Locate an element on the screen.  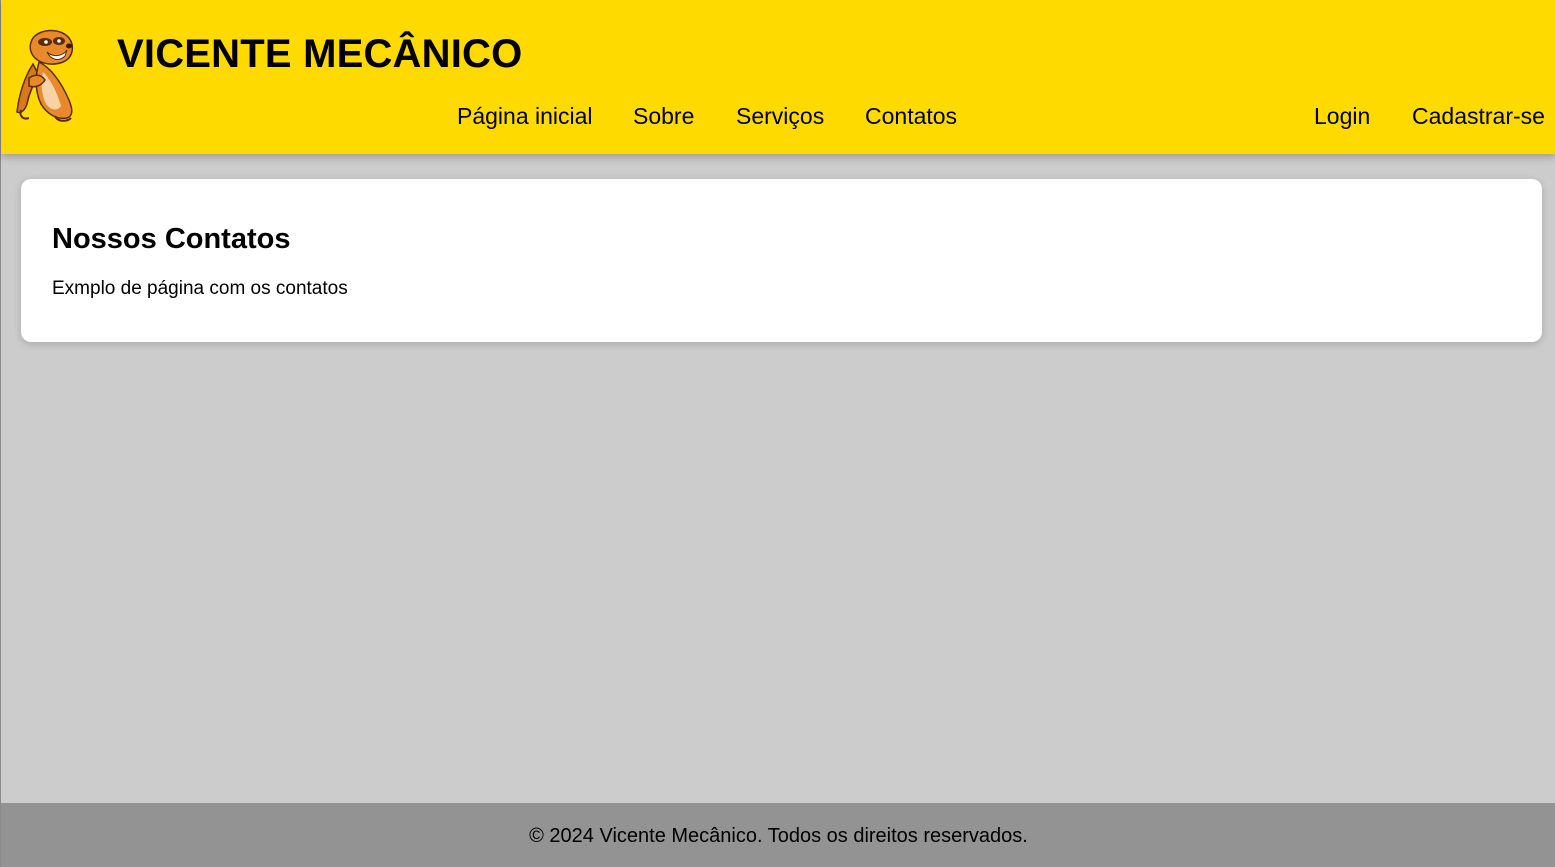
nav-link-services: Serviços is located at coordinates (780, 116).